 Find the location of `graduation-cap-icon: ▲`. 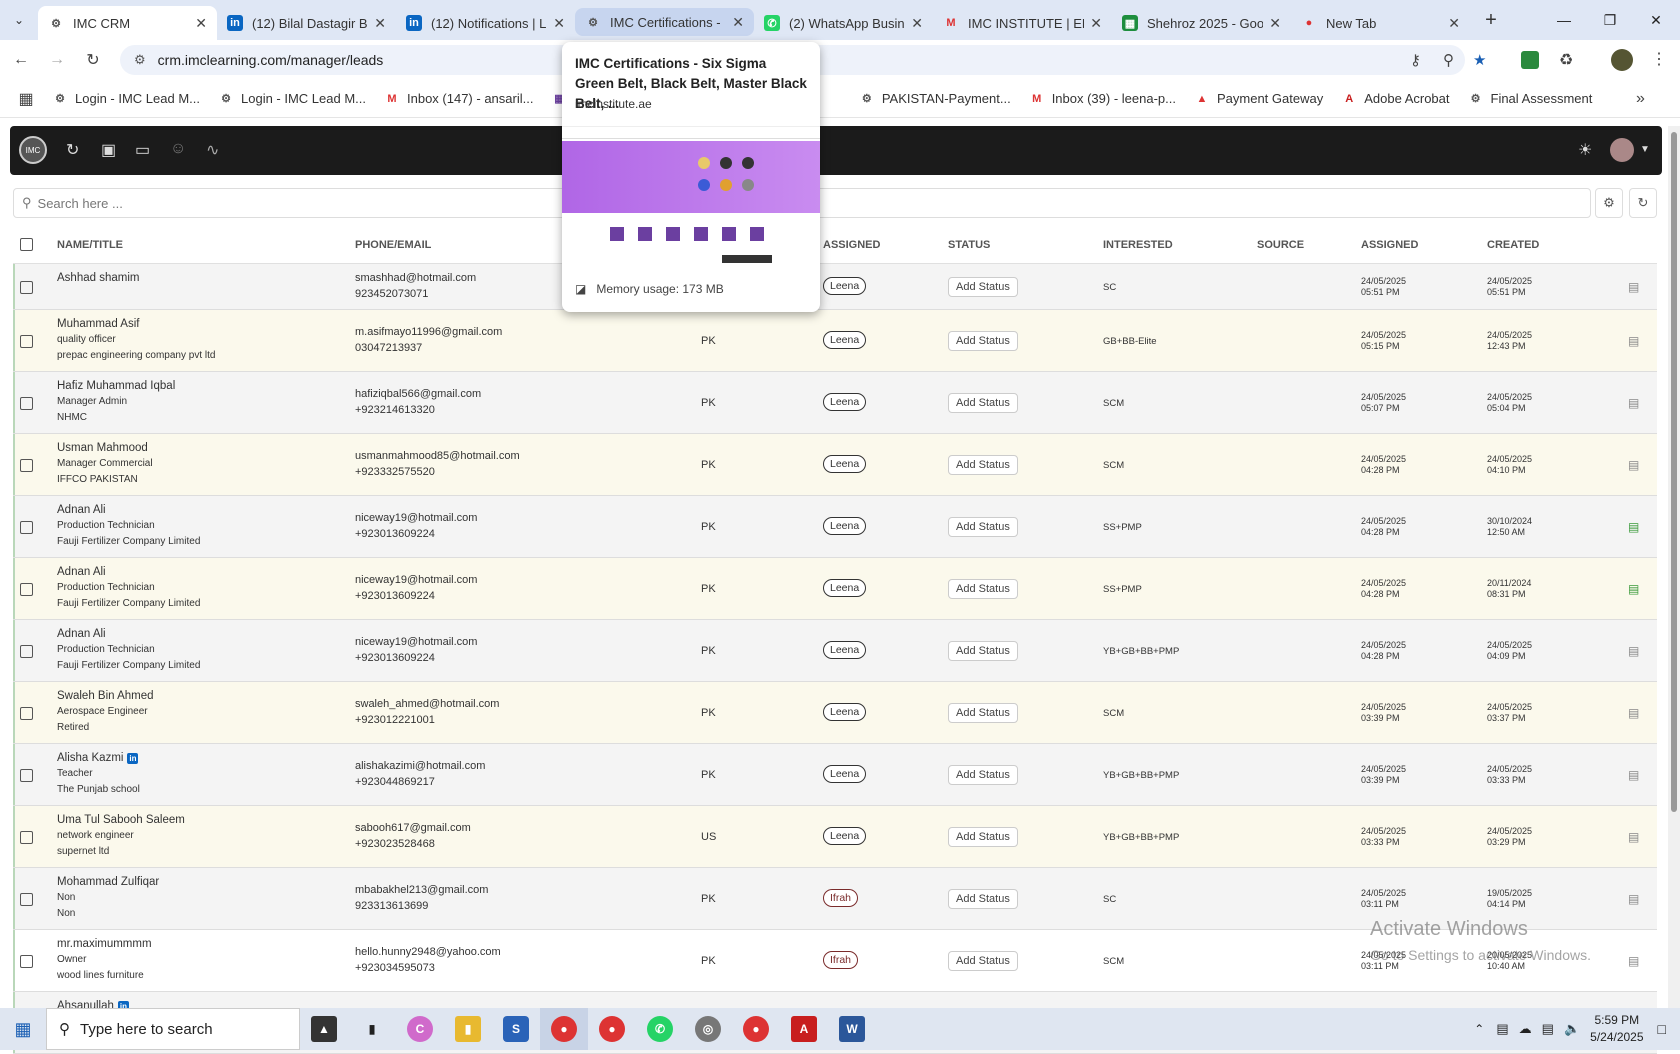

graduation-cap-icon: ▲ is located at coordinates (324, 1029).